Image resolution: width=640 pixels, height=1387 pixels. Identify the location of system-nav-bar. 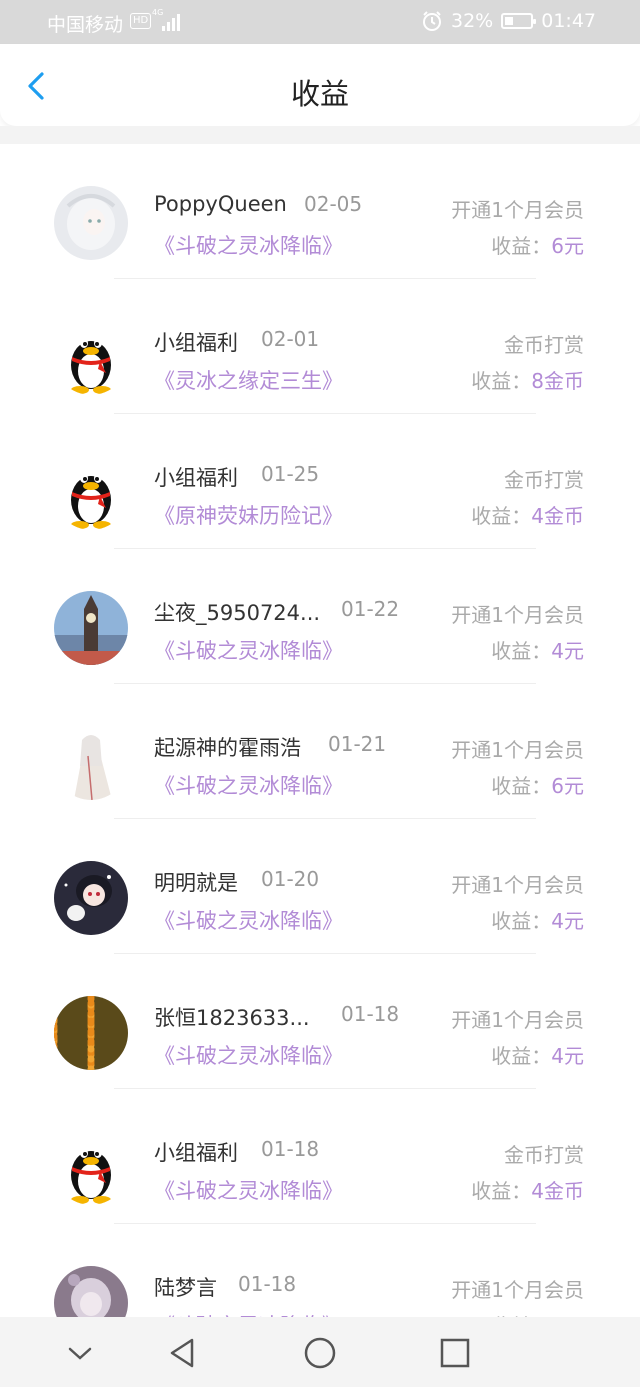
(320, 1352).